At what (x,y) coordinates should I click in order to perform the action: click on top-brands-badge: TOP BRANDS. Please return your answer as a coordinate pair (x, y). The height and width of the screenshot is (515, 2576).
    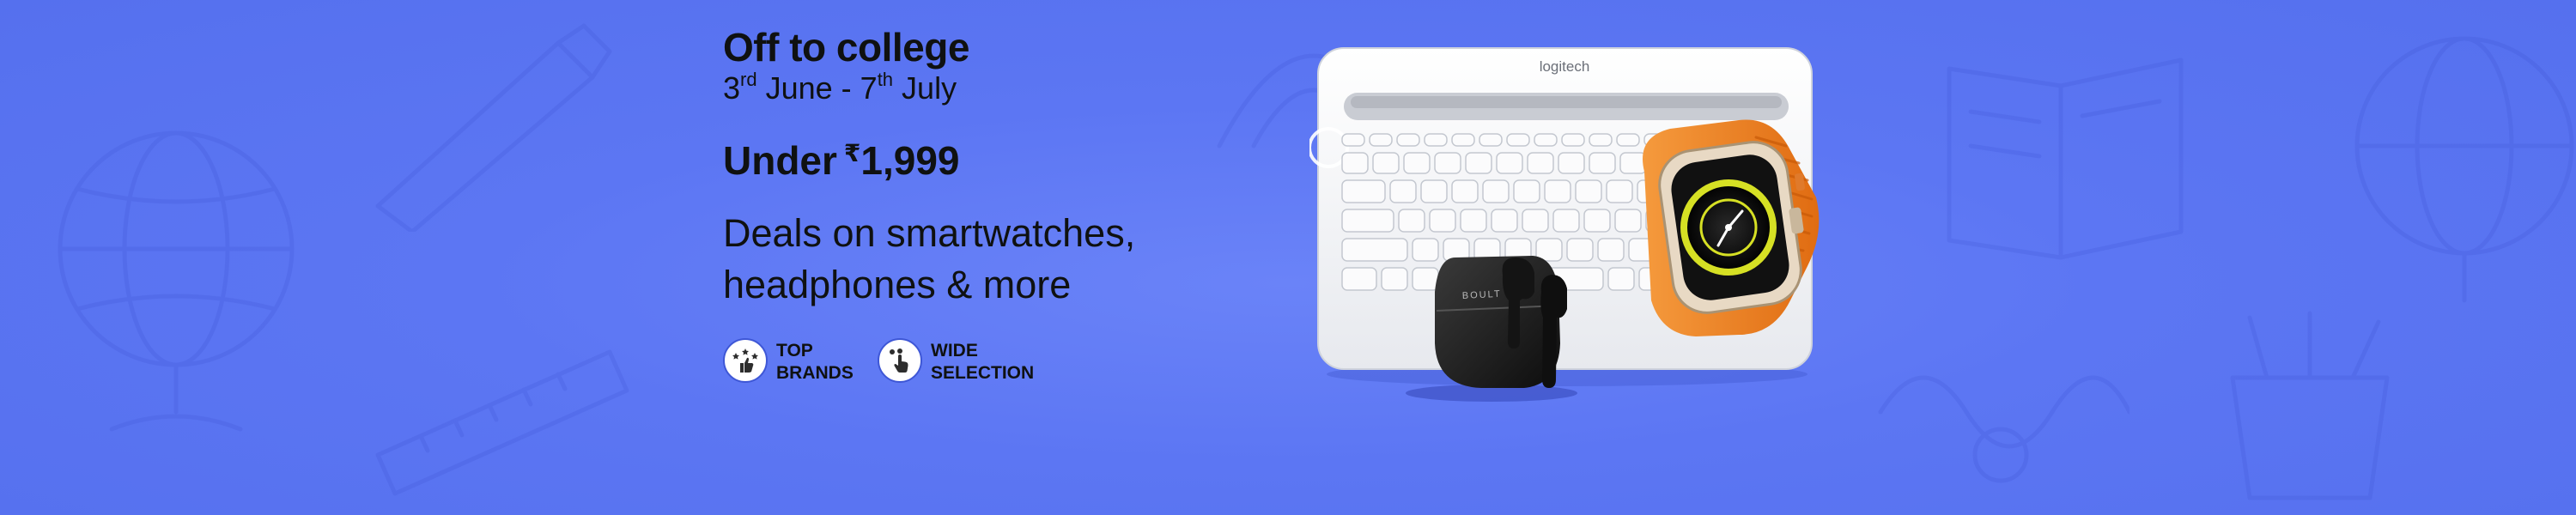
    Looking at the image, I should click on (796, 364).